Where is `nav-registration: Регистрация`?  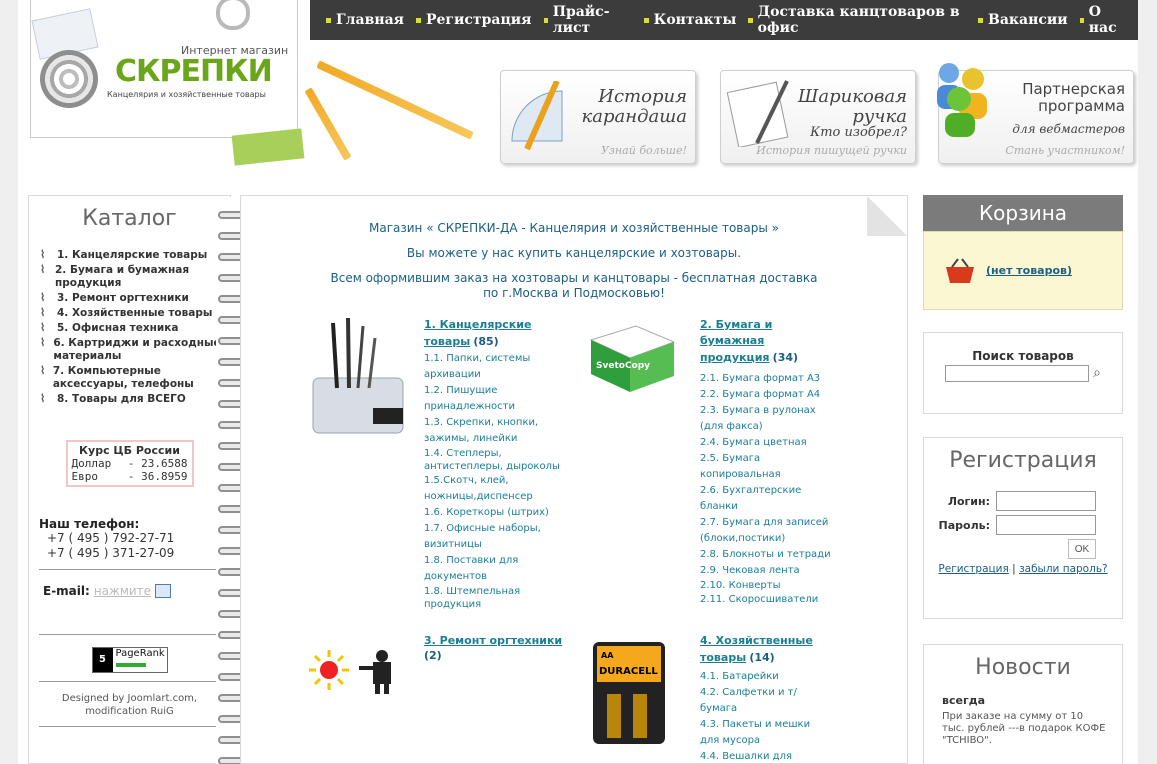 nav-registration: Регистрация is located at coordinates (474, 20).